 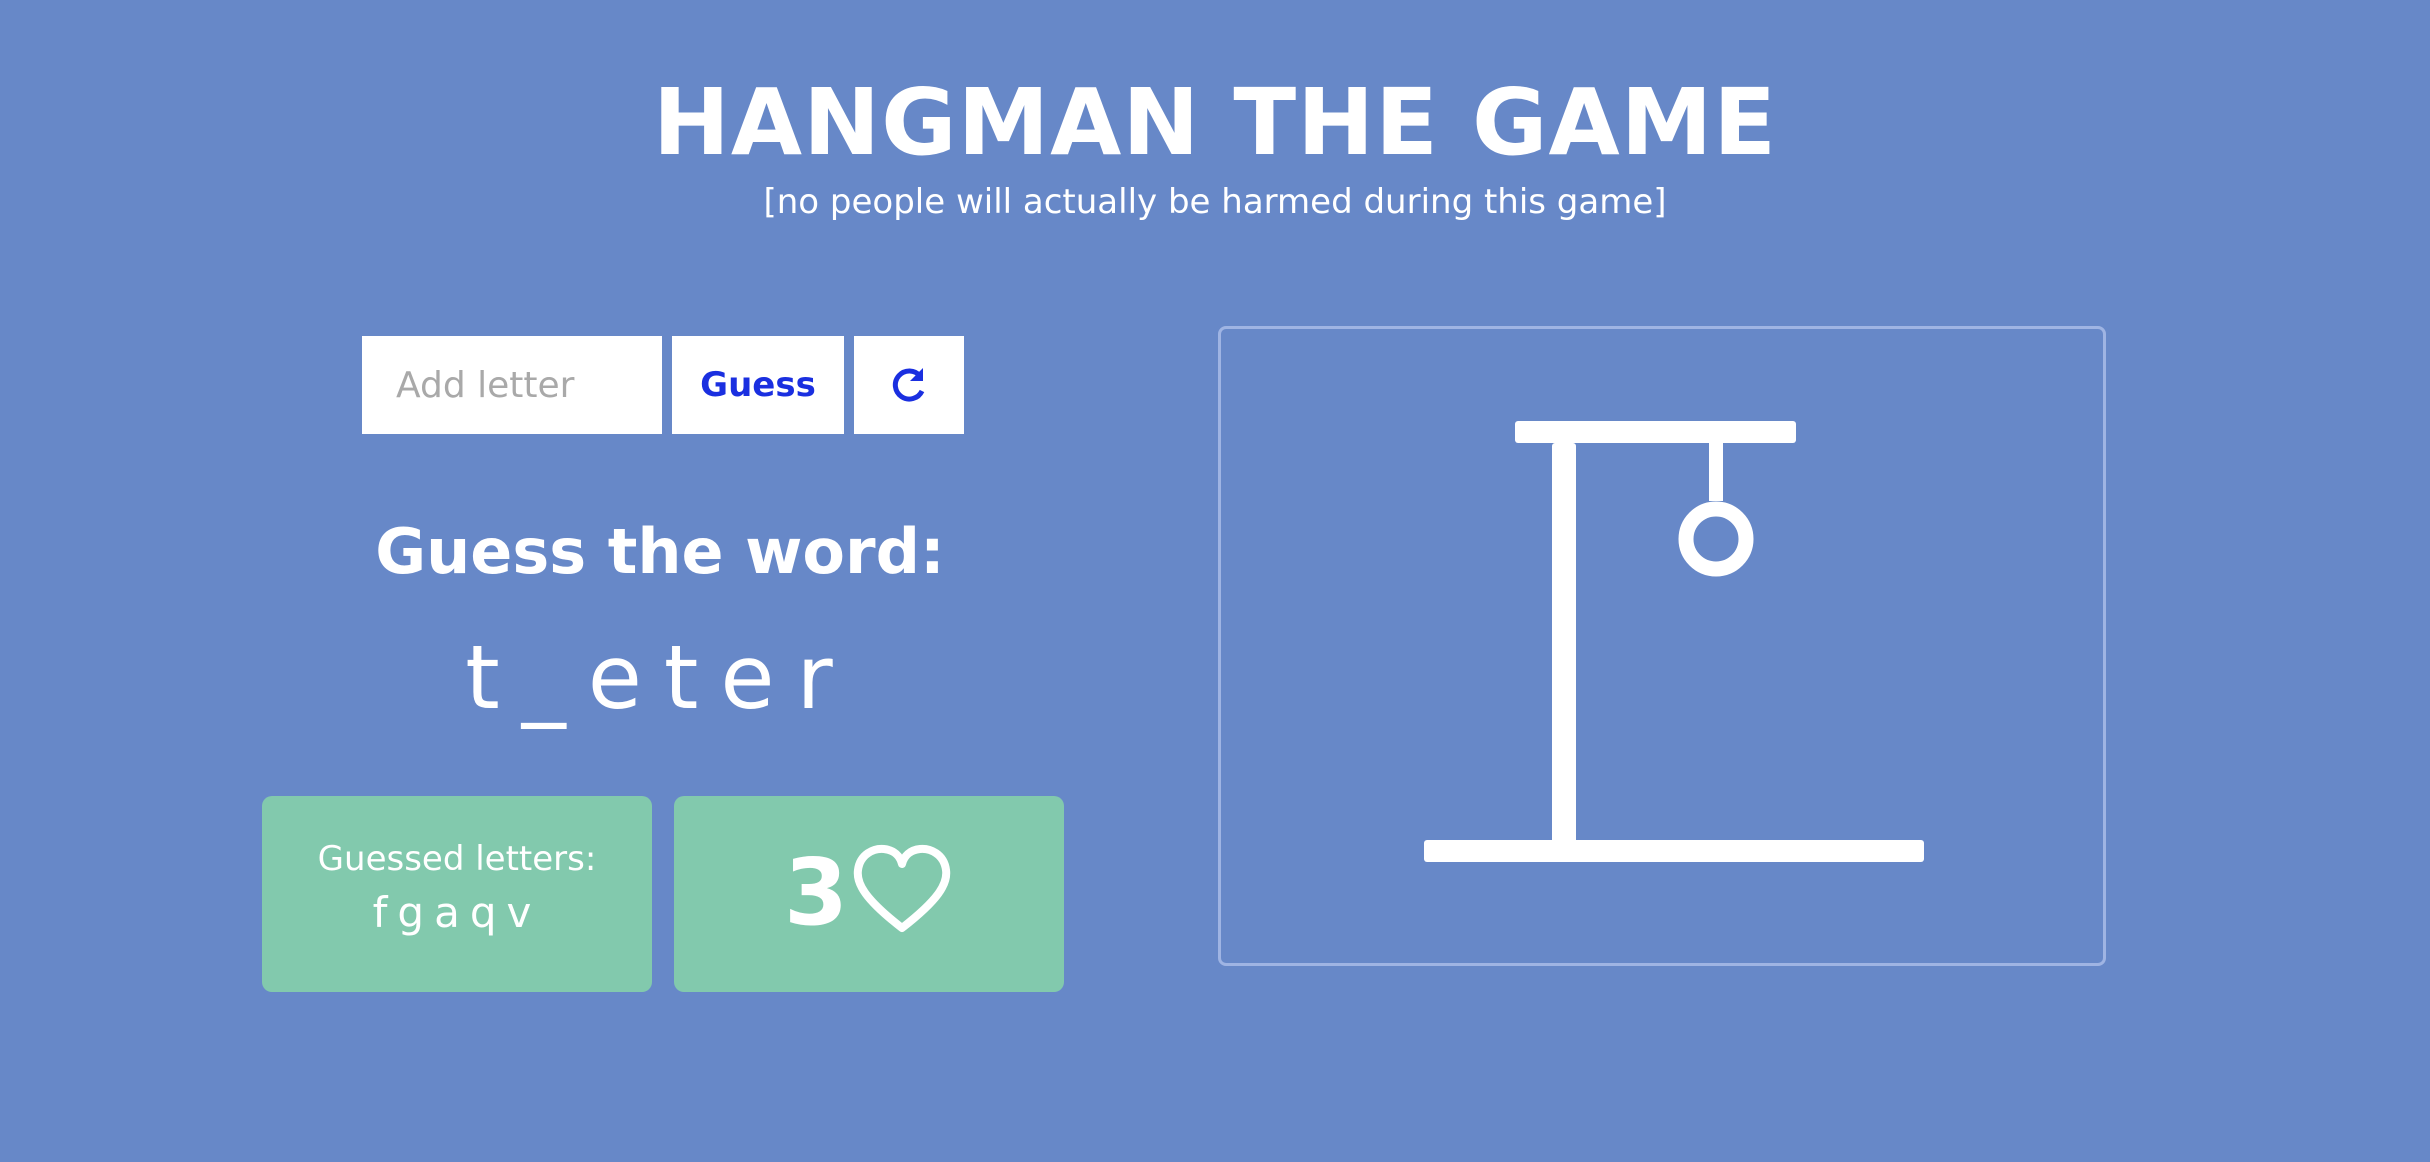 I want to click on gallows-beam, so click(x=1655, y=432).